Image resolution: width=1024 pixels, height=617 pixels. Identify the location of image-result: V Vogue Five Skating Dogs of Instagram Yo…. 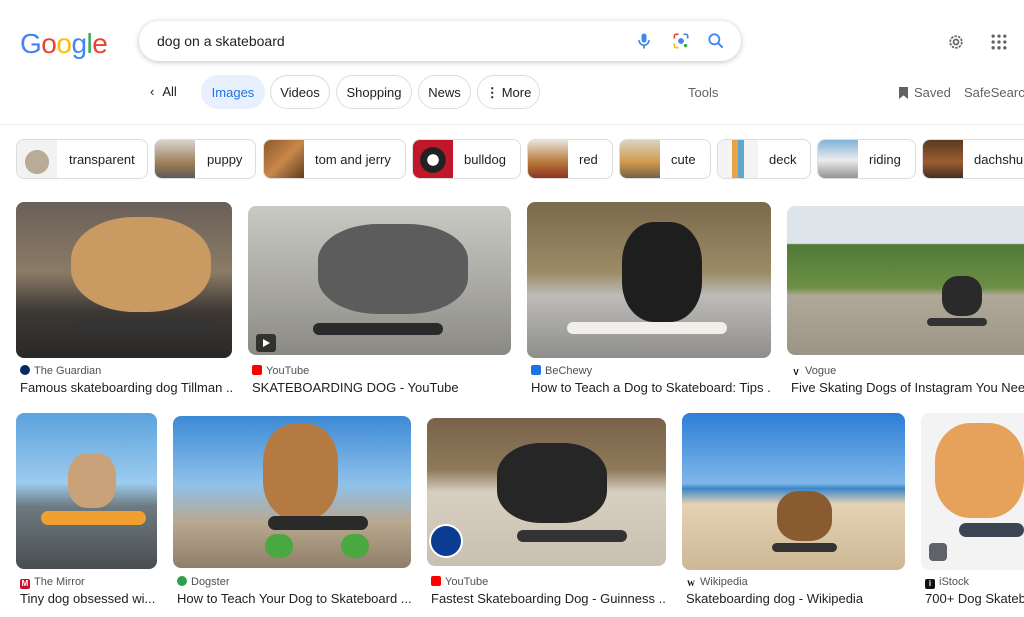
(905, 304).